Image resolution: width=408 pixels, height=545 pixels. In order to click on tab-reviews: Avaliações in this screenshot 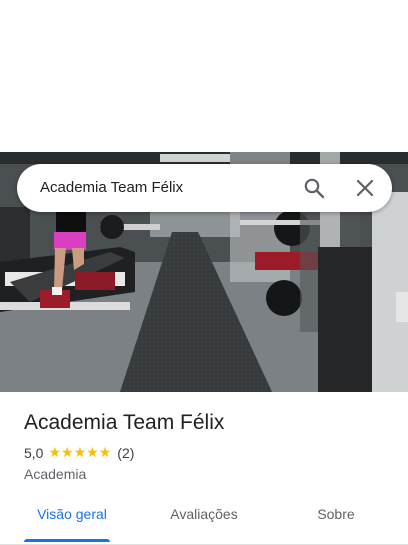, I will do `click(204, 520)`.